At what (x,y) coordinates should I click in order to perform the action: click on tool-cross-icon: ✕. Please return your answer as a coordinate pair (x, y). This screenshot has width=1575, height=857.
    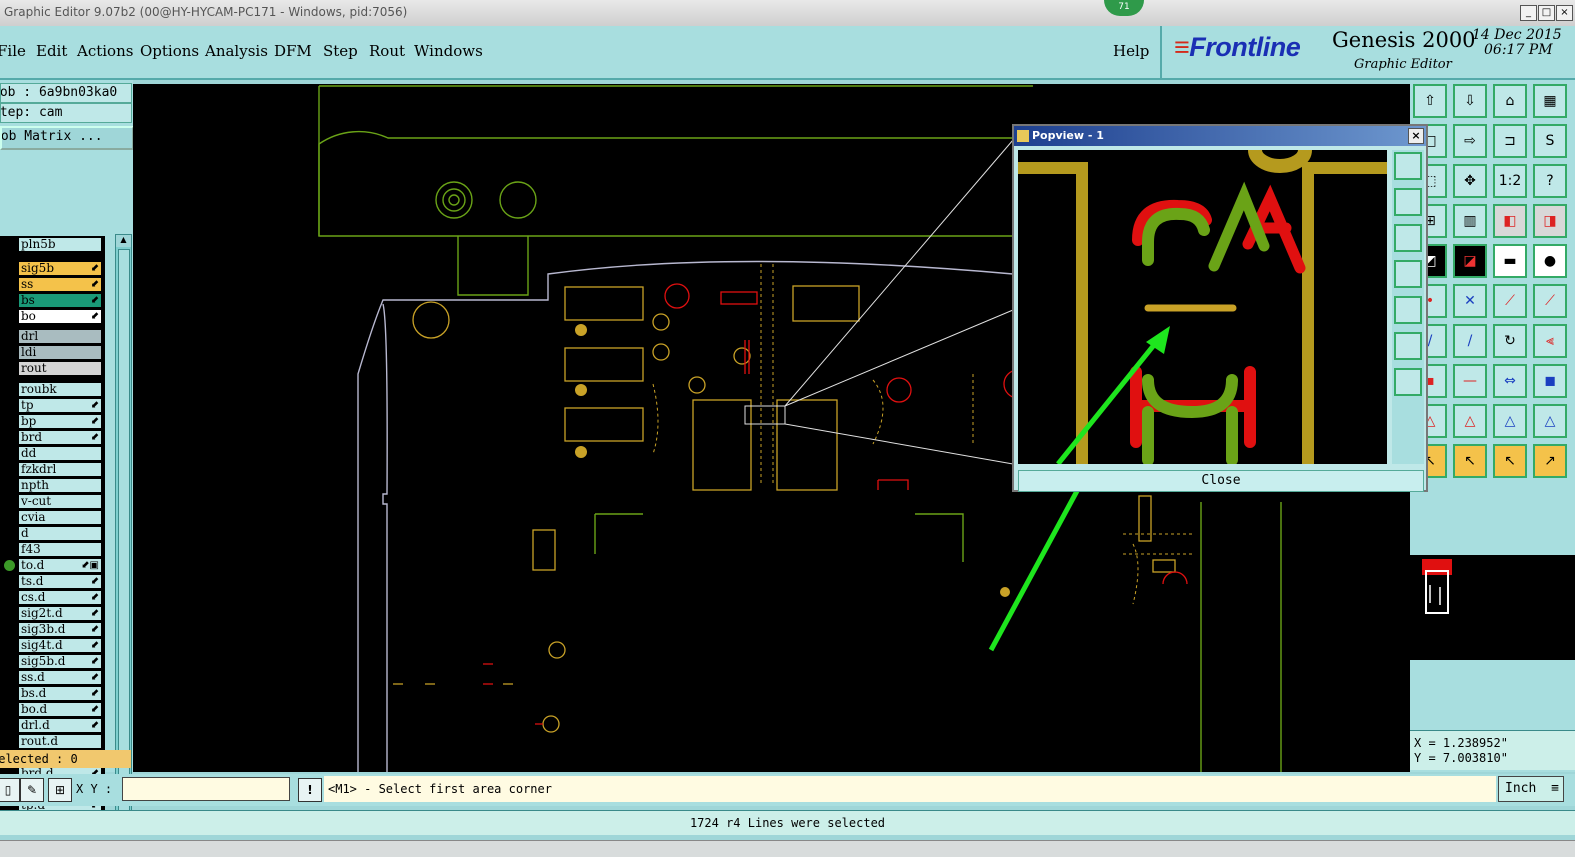
    Looking at the image, I should click on (1470, 301).